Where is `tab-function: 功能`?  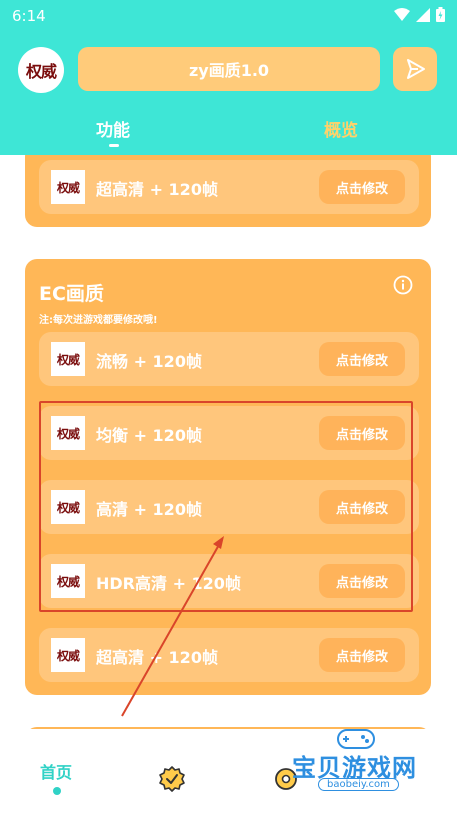
tab-function: 功能 is located at coordinates (113, 128).